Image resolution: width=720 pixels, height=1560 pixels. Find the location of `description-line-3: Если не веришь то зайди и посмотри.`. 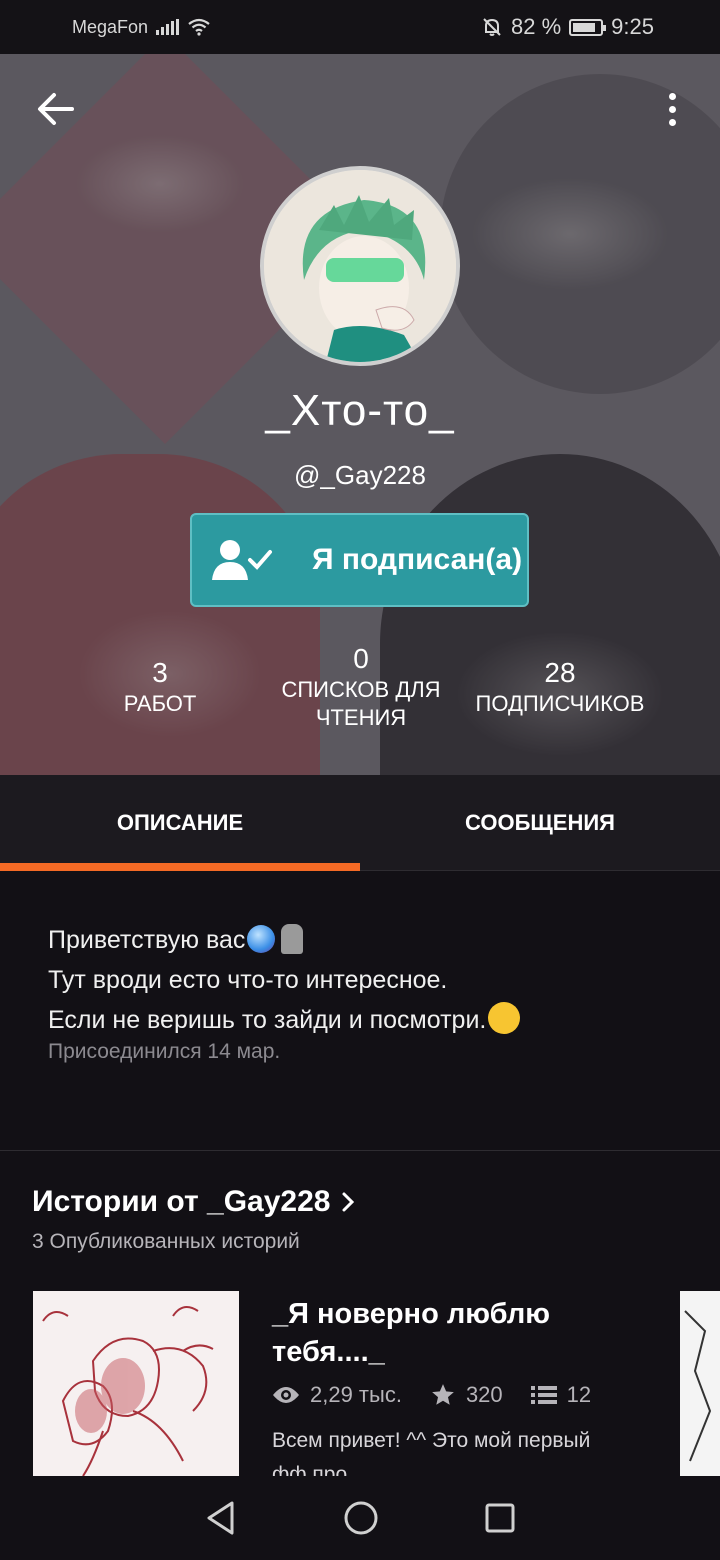

description-line-3: Если не веришь то зайди и посмотри. is located at coordinates (267, 1020).